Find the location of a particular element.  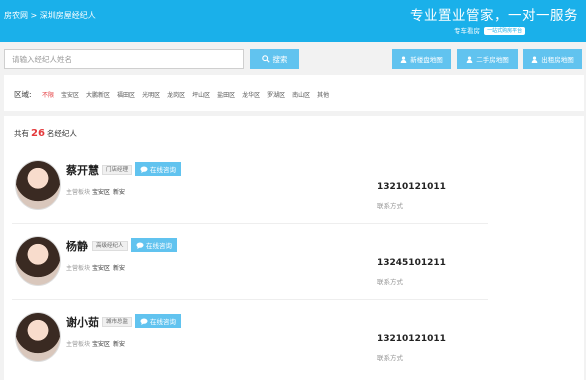

area-option-dapeng: 大鹏新区 is located at coordinates (98, 94).